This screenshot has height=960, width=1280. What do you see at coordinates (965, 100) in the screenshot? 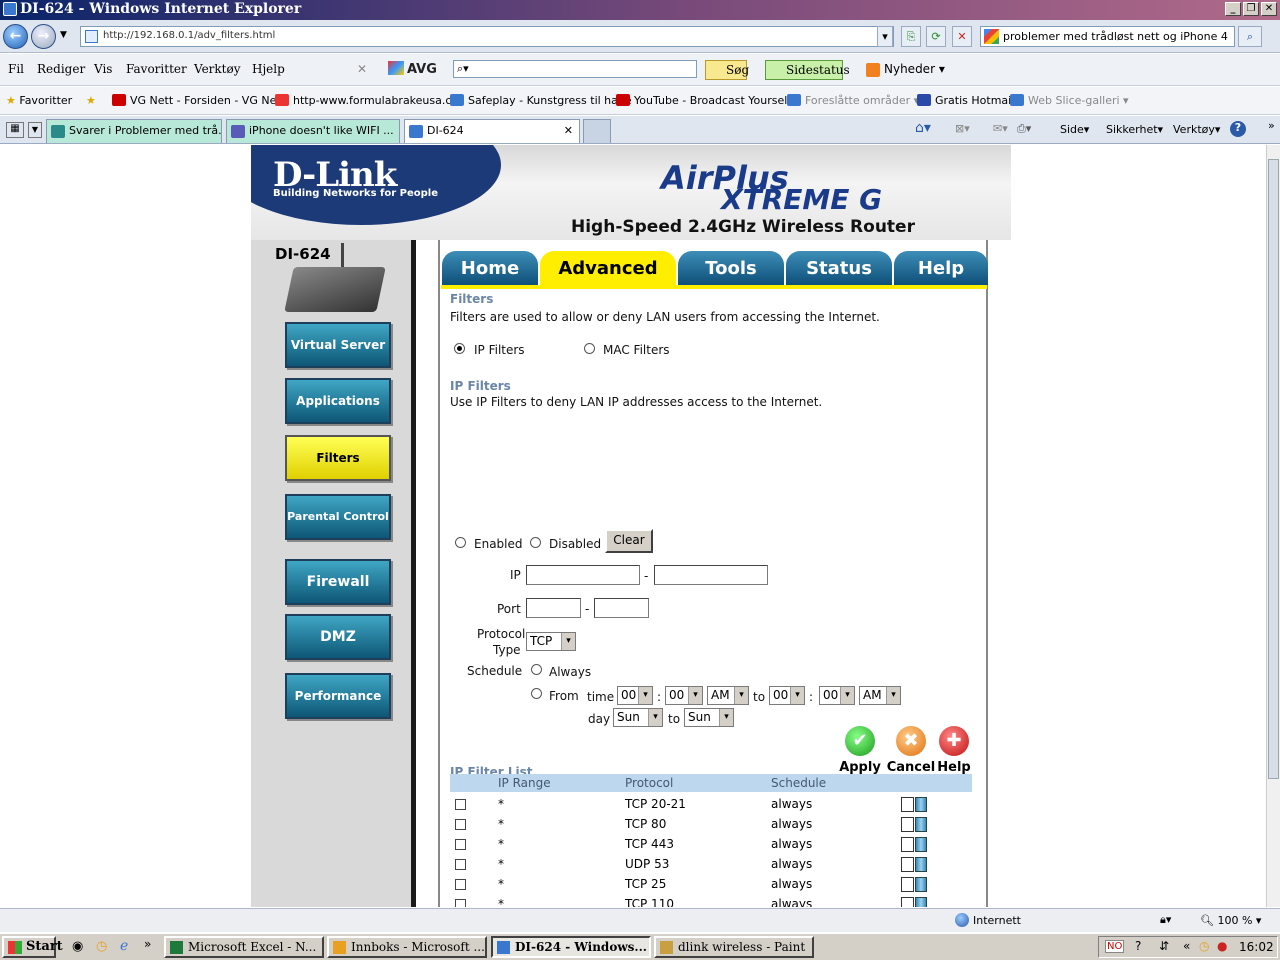
I see `favorite-link: Gratis Hotmail` at bounding box center [965, 100].